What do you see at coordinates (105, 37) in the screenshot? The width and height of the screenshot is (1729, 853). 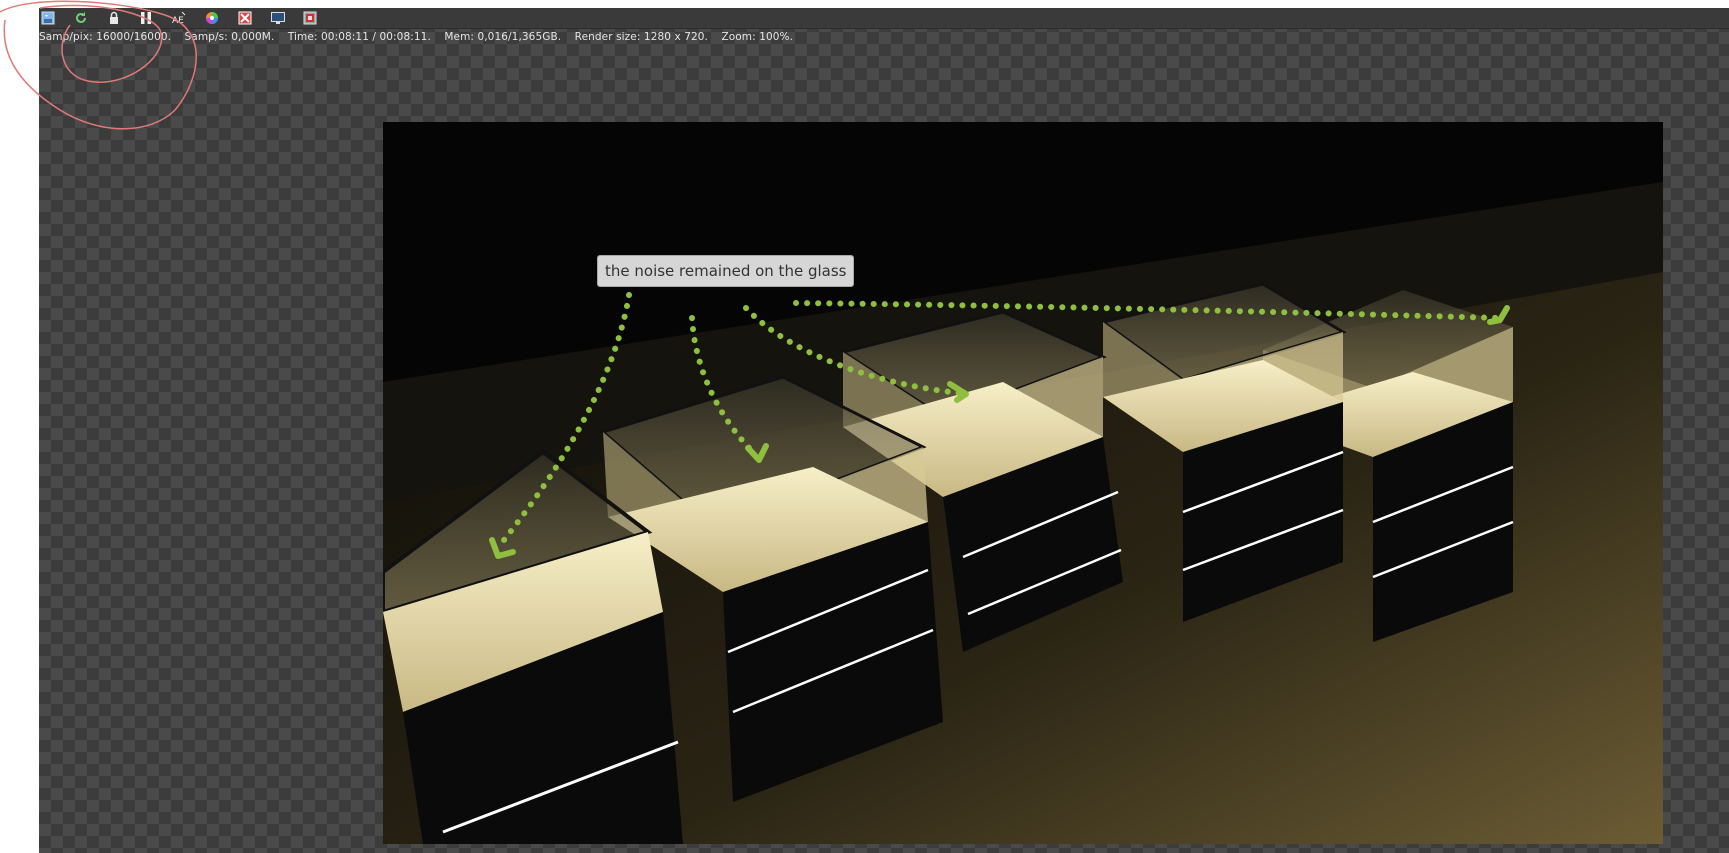 I see `samples-per-pixel: Samp/pix: 16000/16000.` at bounding box center [105, 37].